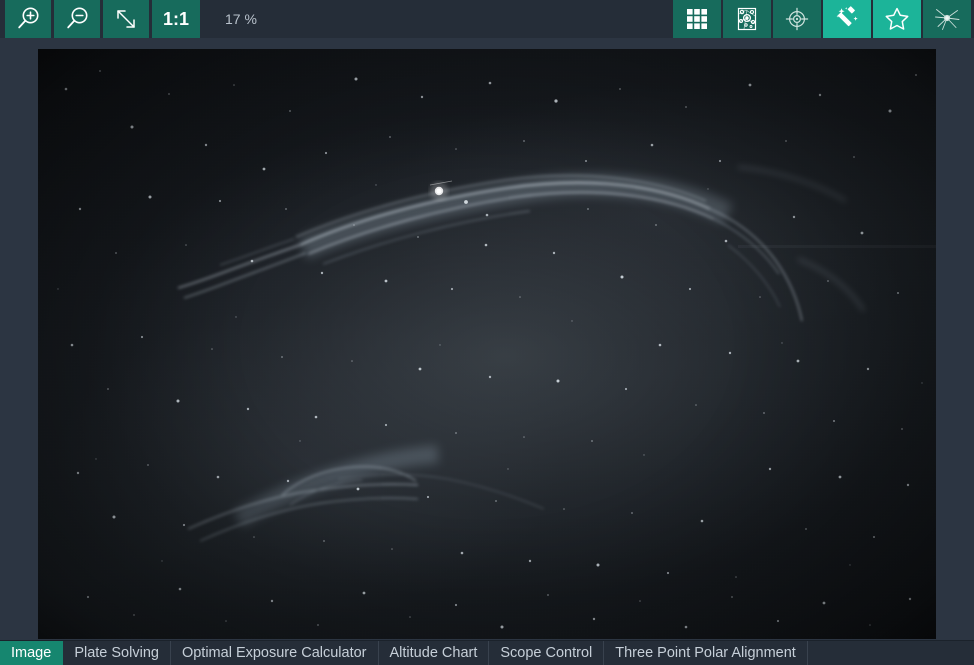 This screenshot has height=665, width=974. I want to click on tab-label: Altitude Chart, so click(433, 653).